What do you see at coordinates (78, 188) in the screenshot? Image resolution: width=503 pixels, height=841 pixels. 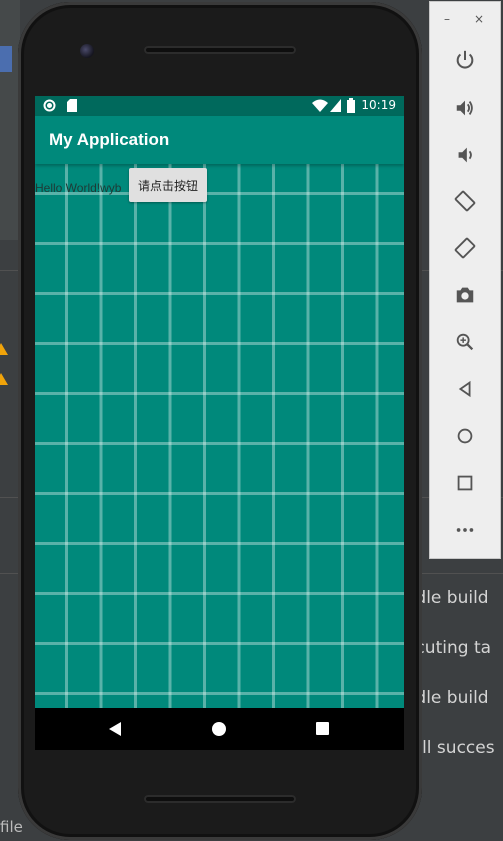 I see `hello-text: Hello World!wyb` at bounding box center [78, 188].